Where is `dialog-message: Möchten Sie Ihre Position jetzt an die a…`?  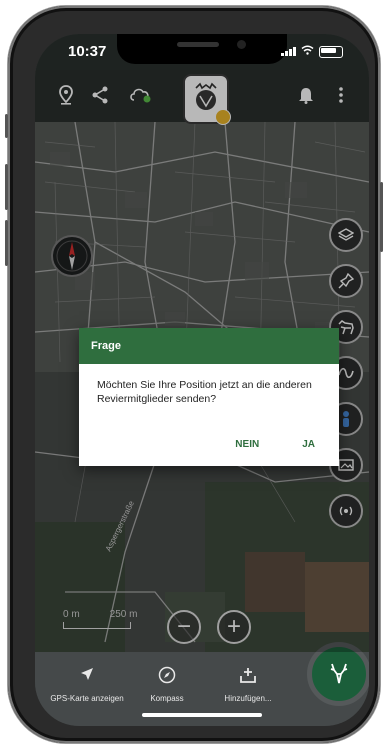
dialog-message: Möchten Sie Ihre Position jetzt an die a… is located at coordinates (204, 392).